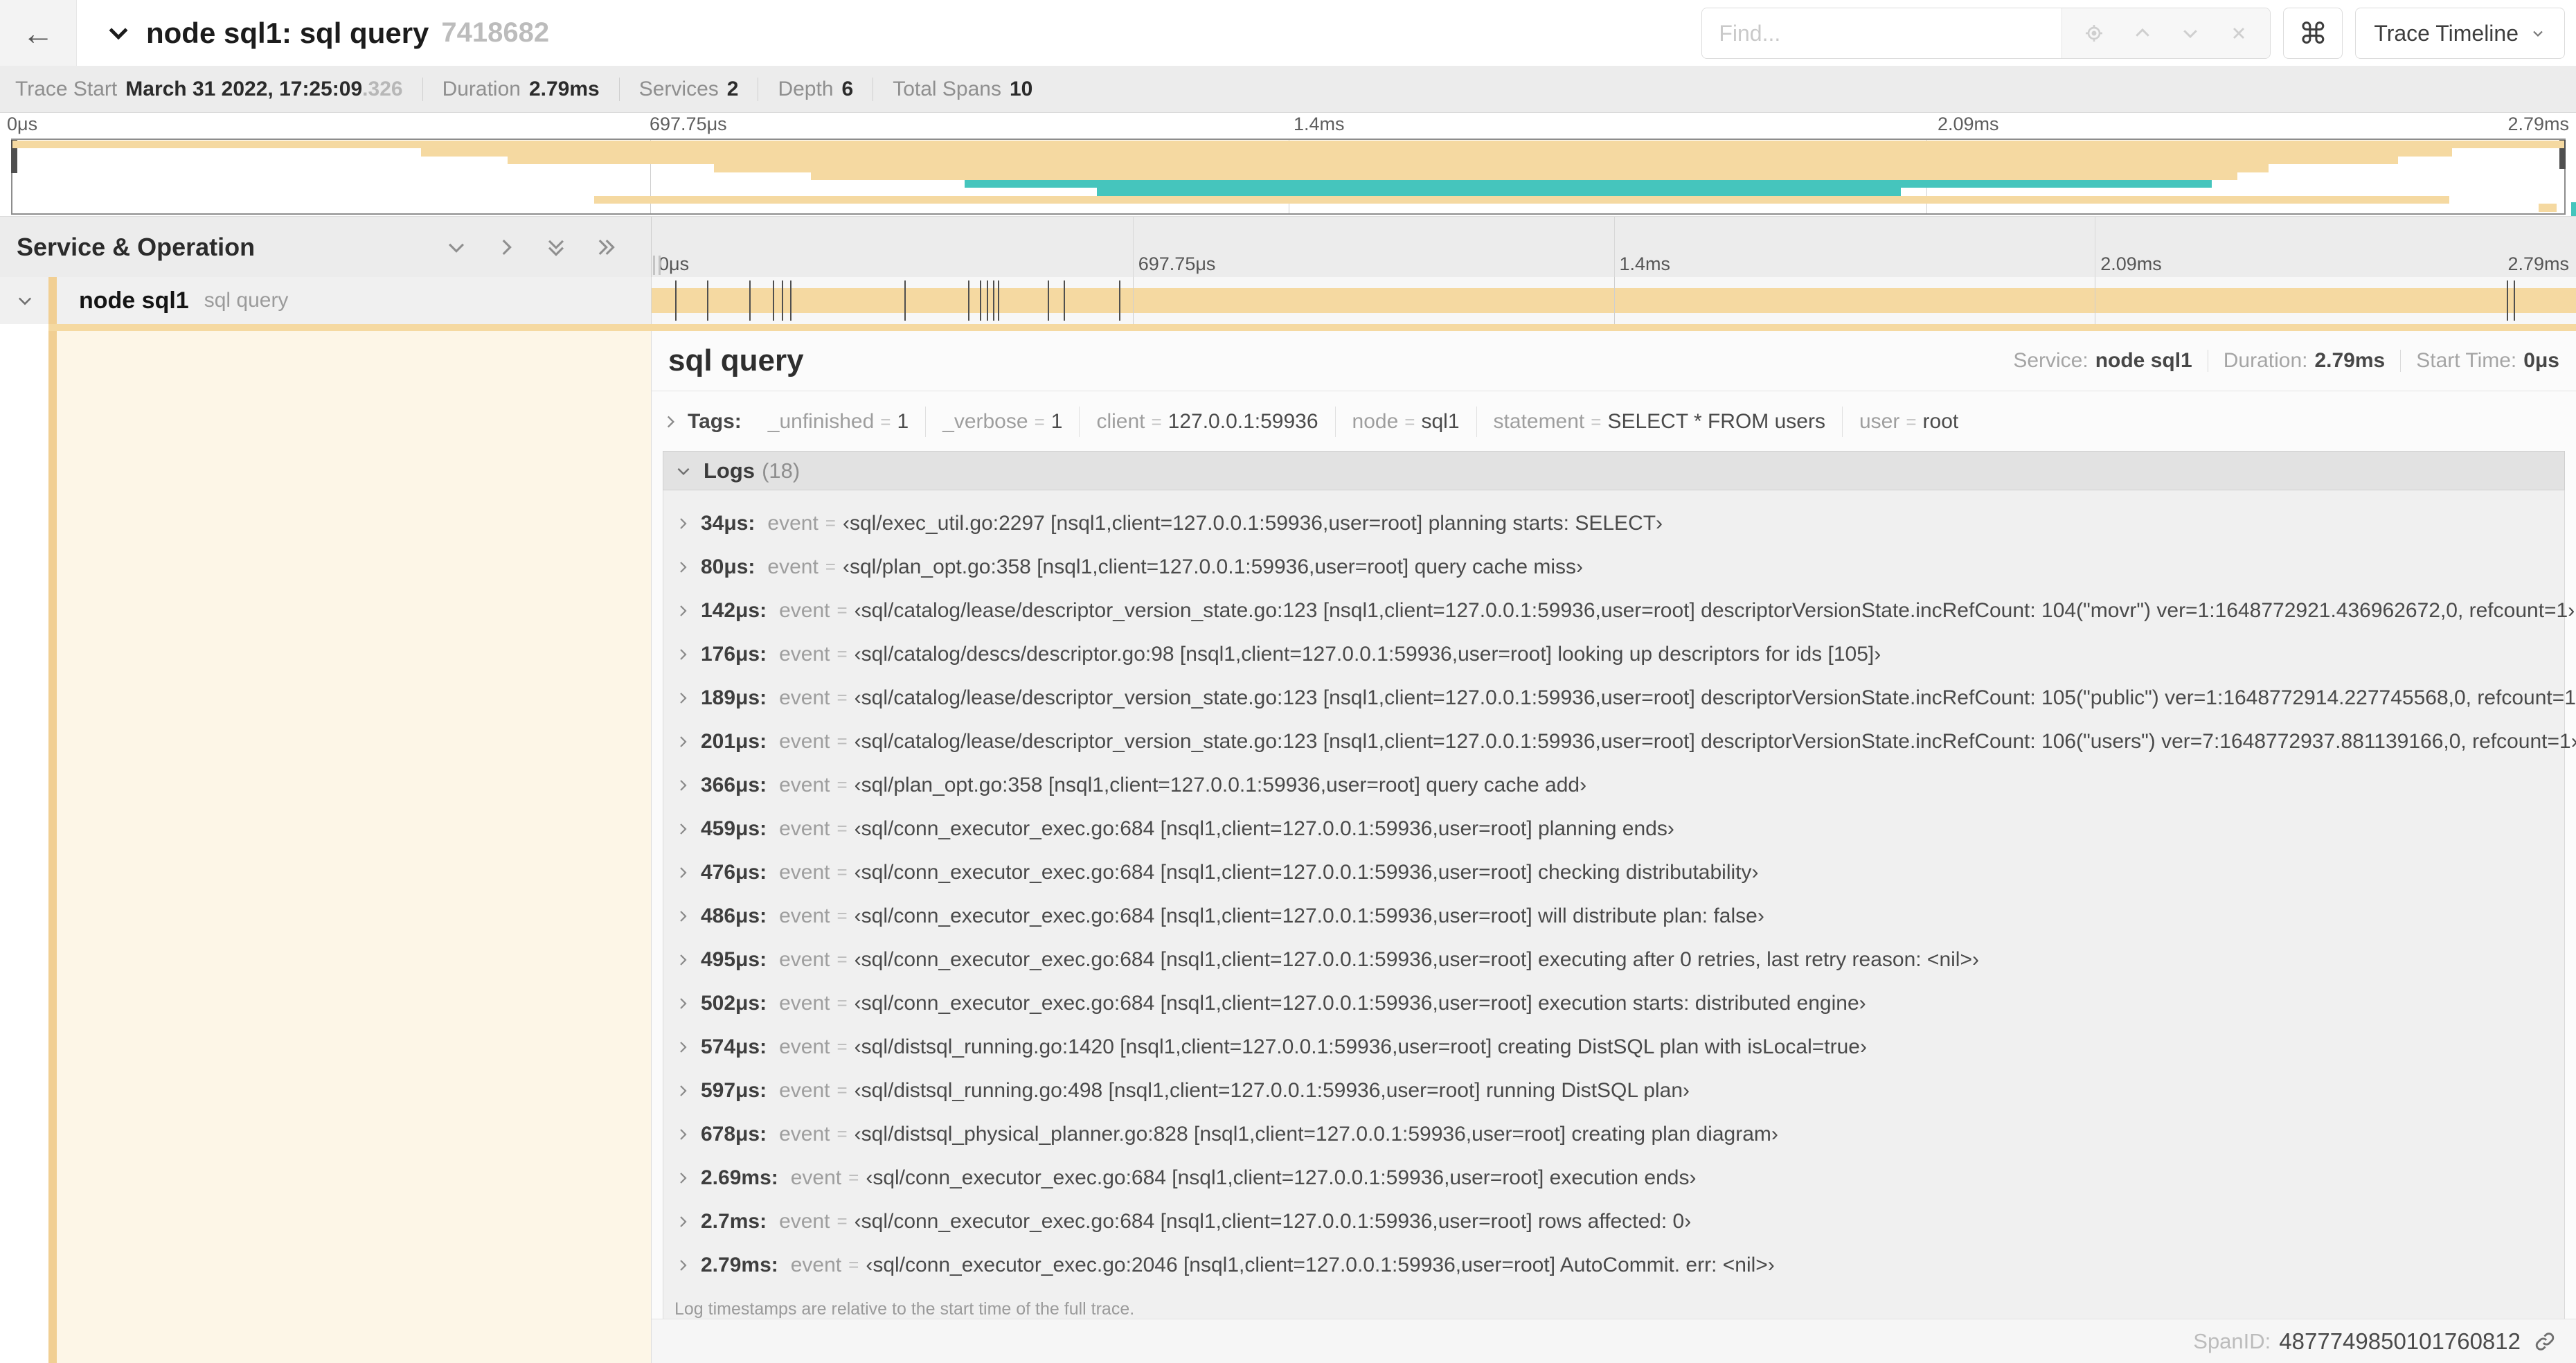  I want to click on top-bar-actions: ⌘ Trace Timeline, so click(2133, 33).